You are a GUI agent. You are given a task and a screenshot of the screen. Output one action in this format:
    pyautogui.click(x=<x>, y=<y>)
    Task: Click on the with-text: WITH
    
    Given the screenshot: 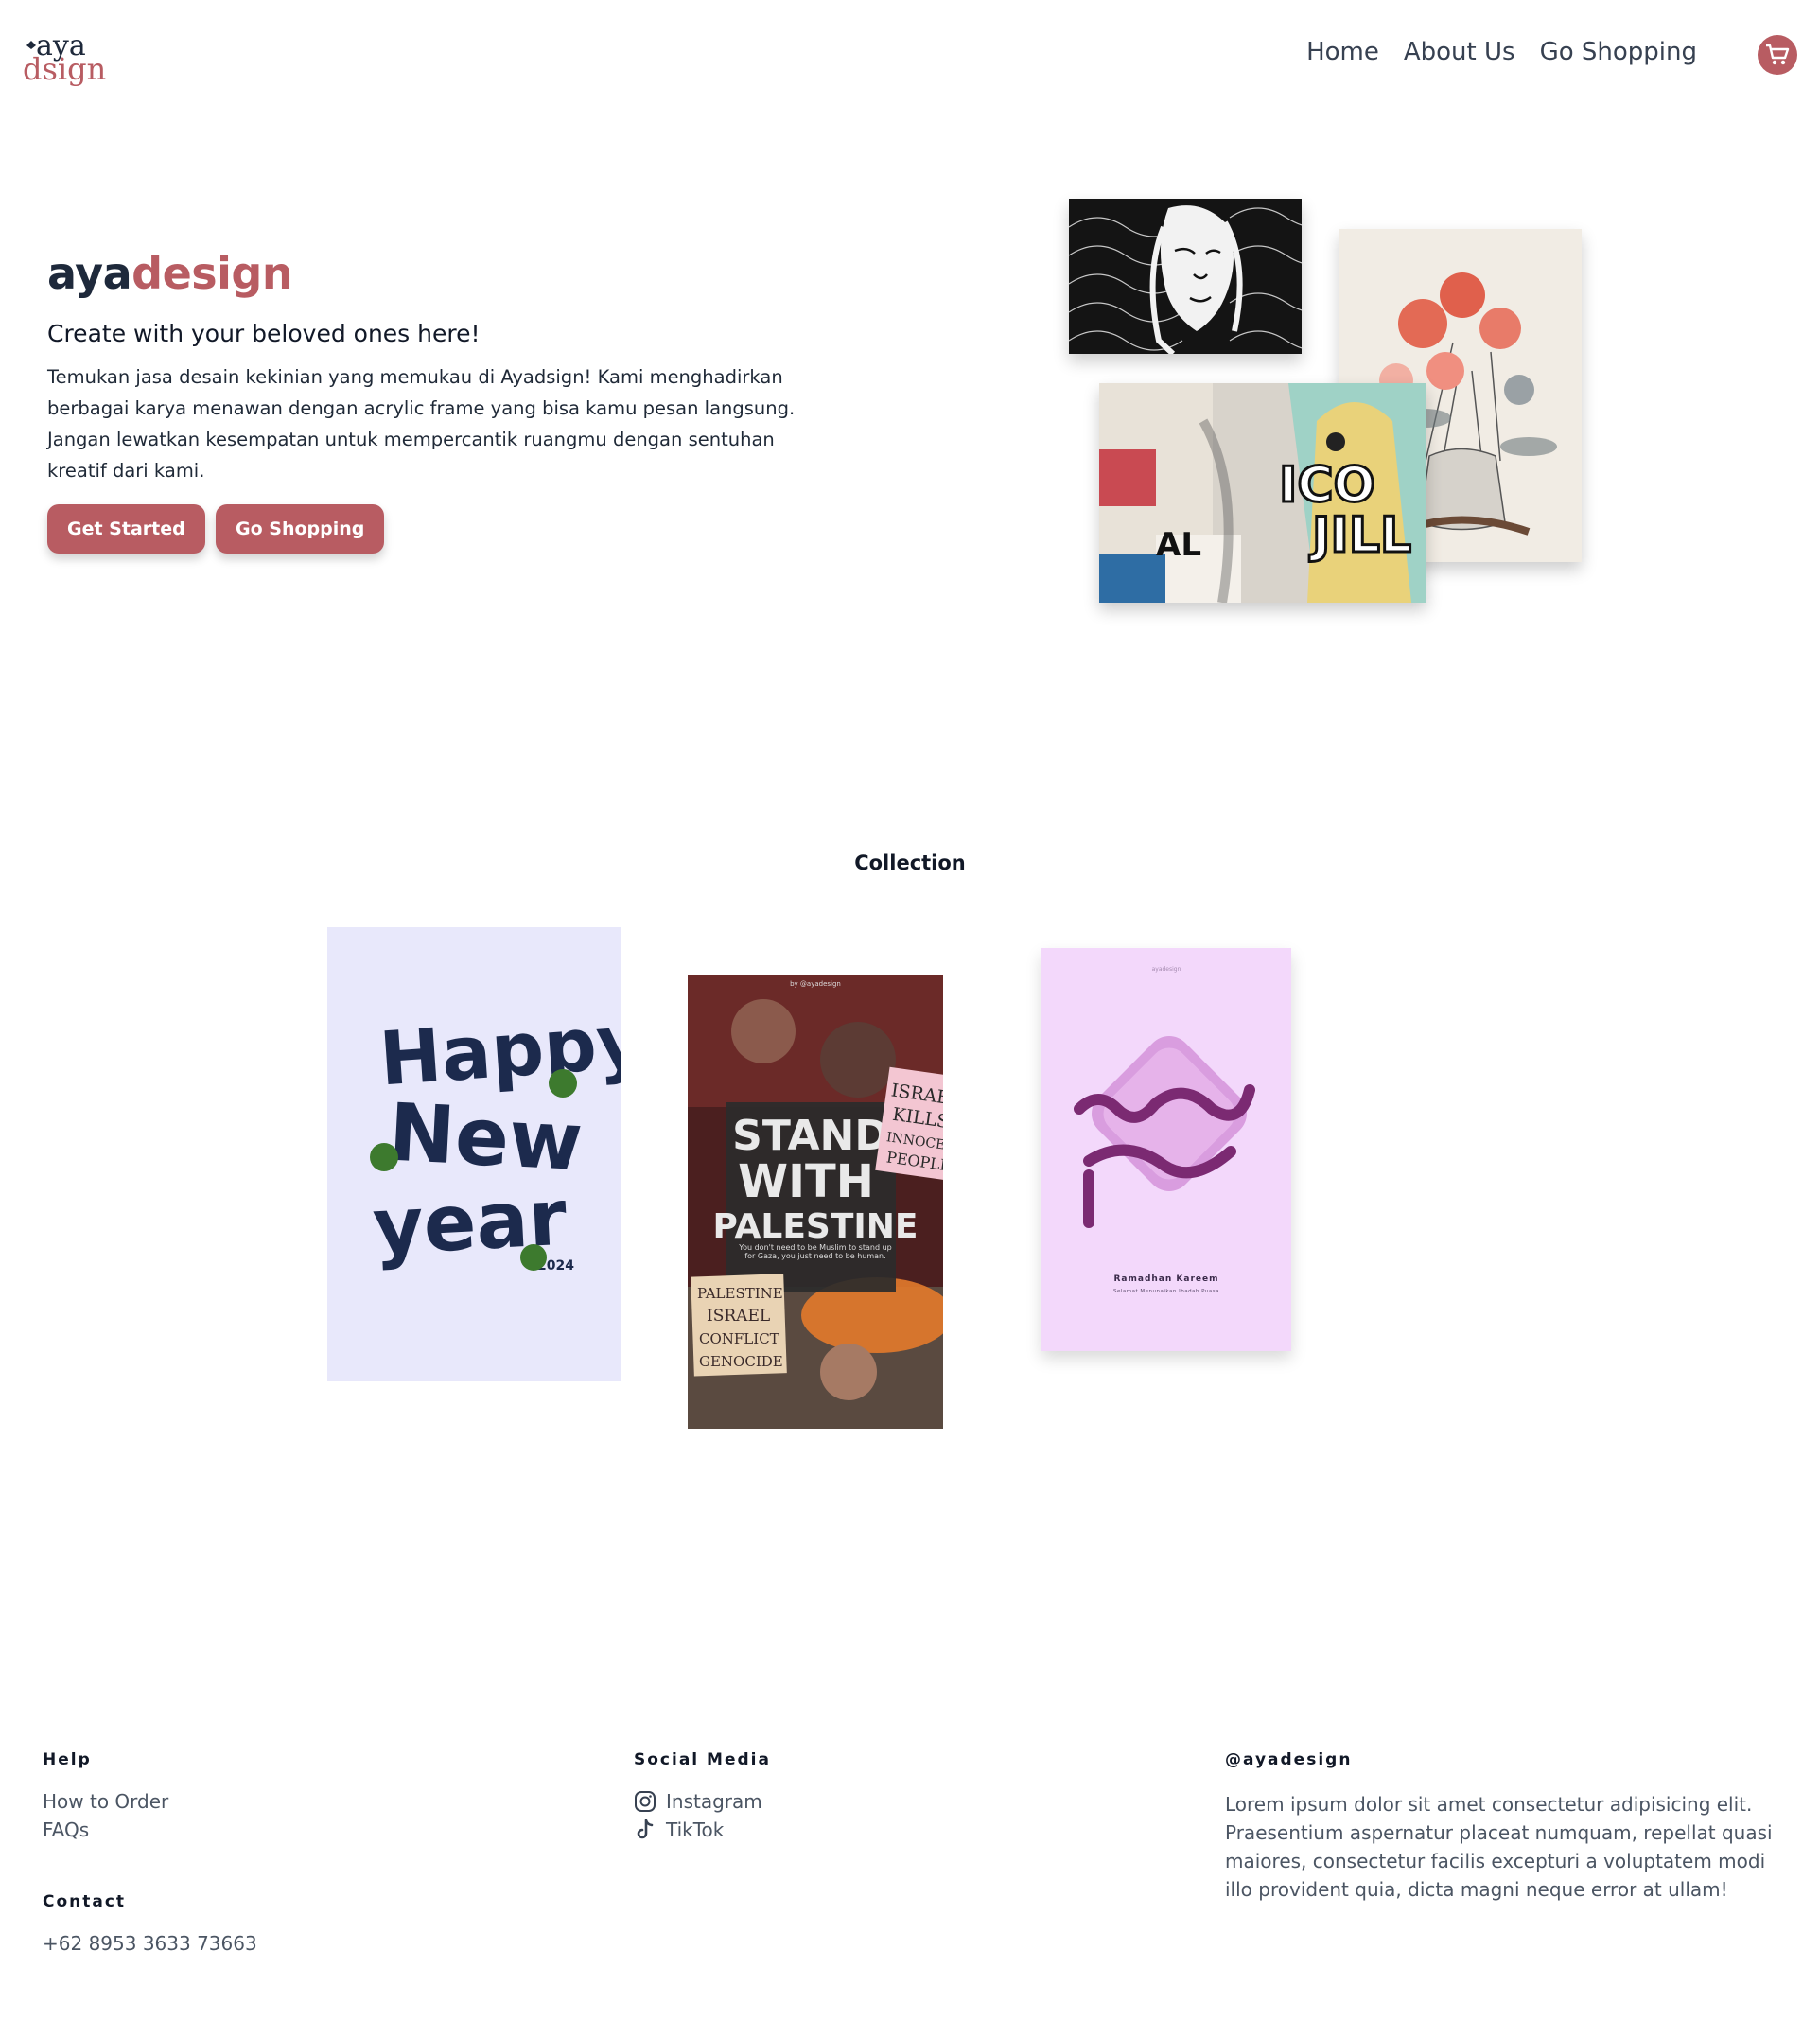 What is the action you would take?
    pyautogui.click(x=806, y=1182)
    